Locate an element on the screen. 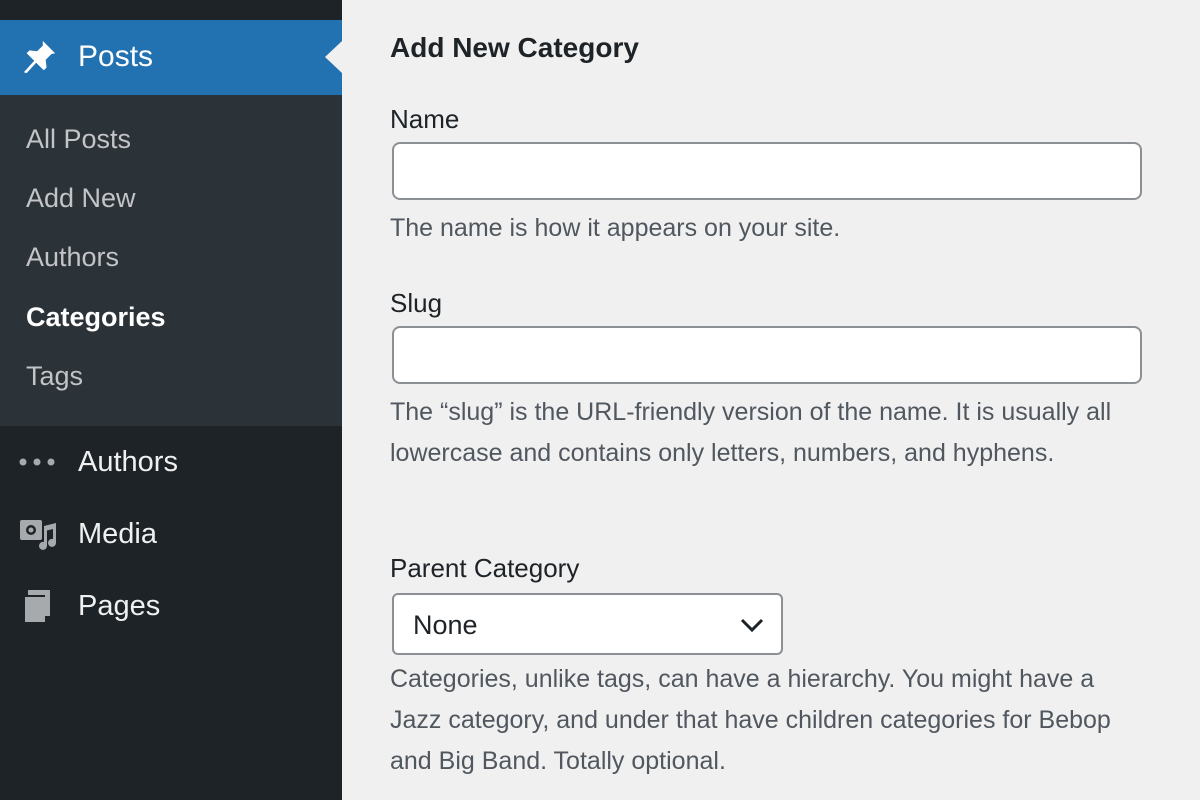  submenu-item-categories: Categories is located at coordinates (96, 317).